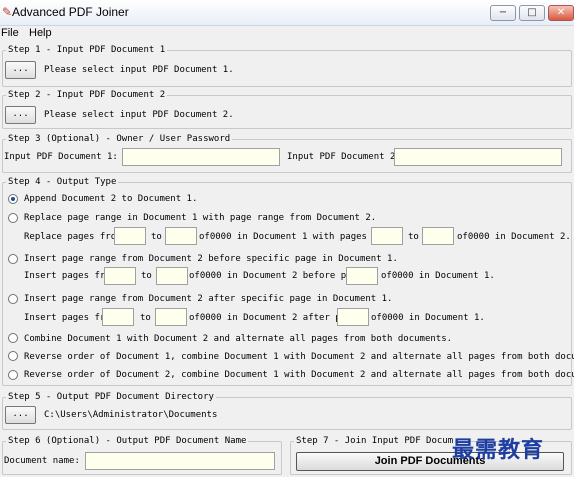 The width and height of the screenshot is (574, 477). What do you see at coordinates (13, 218) in the screenshot?
I see `radio-replace` at bounding box center [13, 218].